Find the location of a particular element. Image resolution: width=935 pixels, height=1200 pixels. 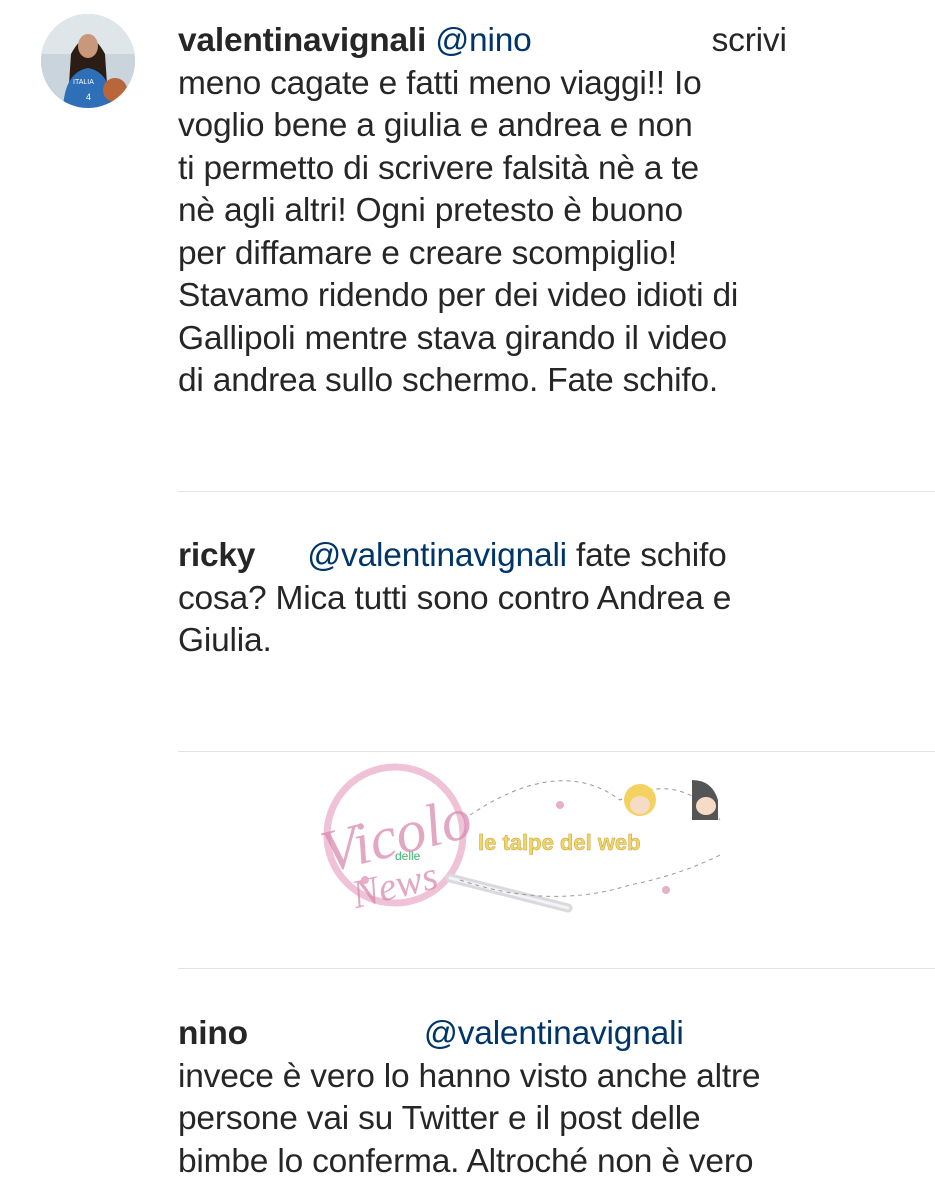

avatar: ITALIA 4 is located at coordinates (88, 61).